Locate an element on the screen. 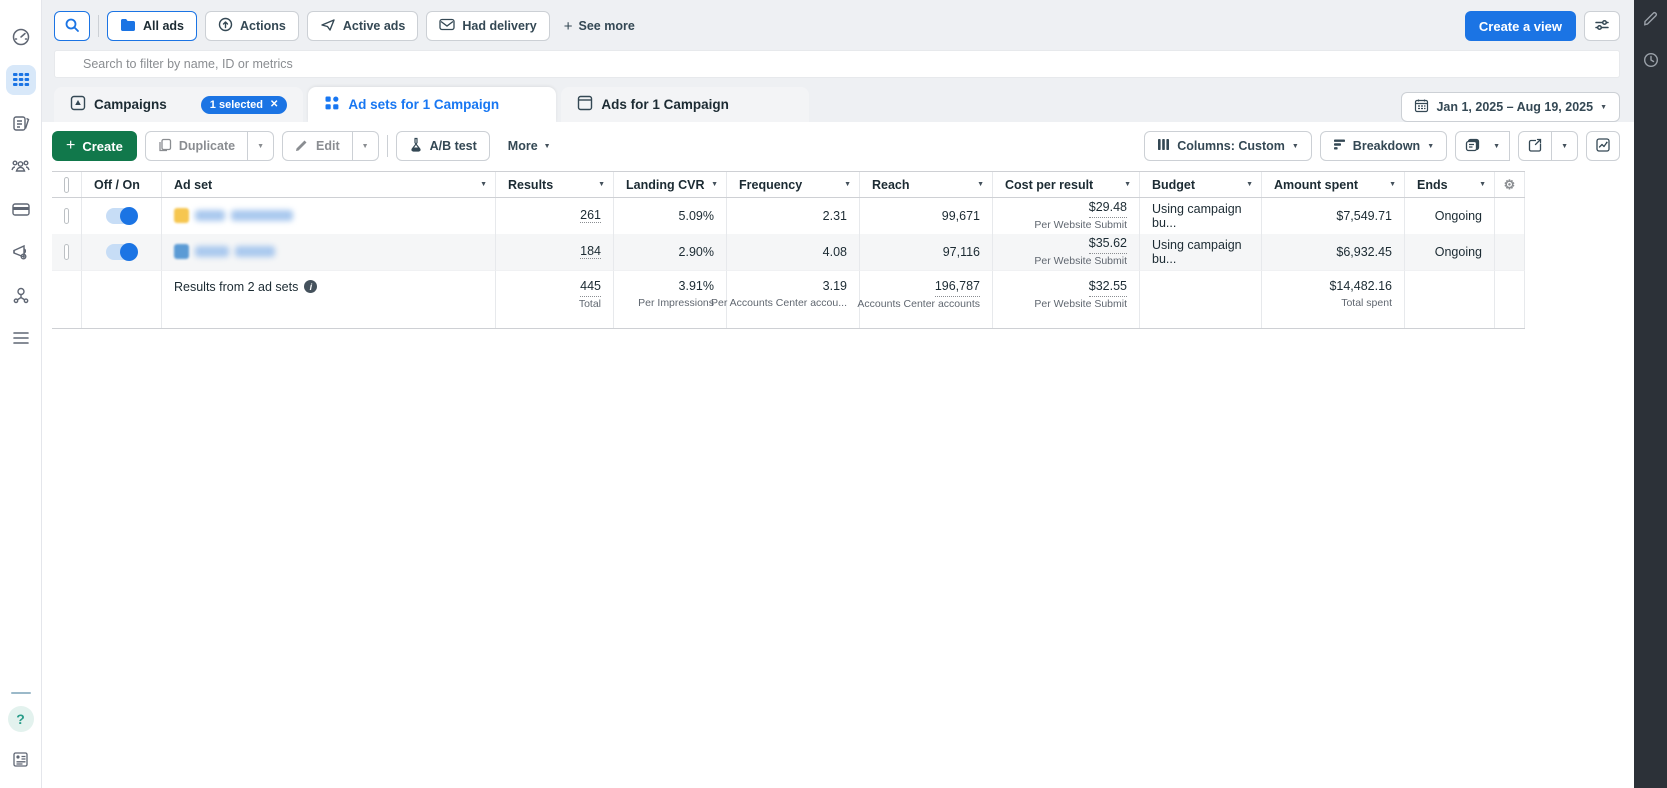  reports-icon is located at coordinates (1472, 146).